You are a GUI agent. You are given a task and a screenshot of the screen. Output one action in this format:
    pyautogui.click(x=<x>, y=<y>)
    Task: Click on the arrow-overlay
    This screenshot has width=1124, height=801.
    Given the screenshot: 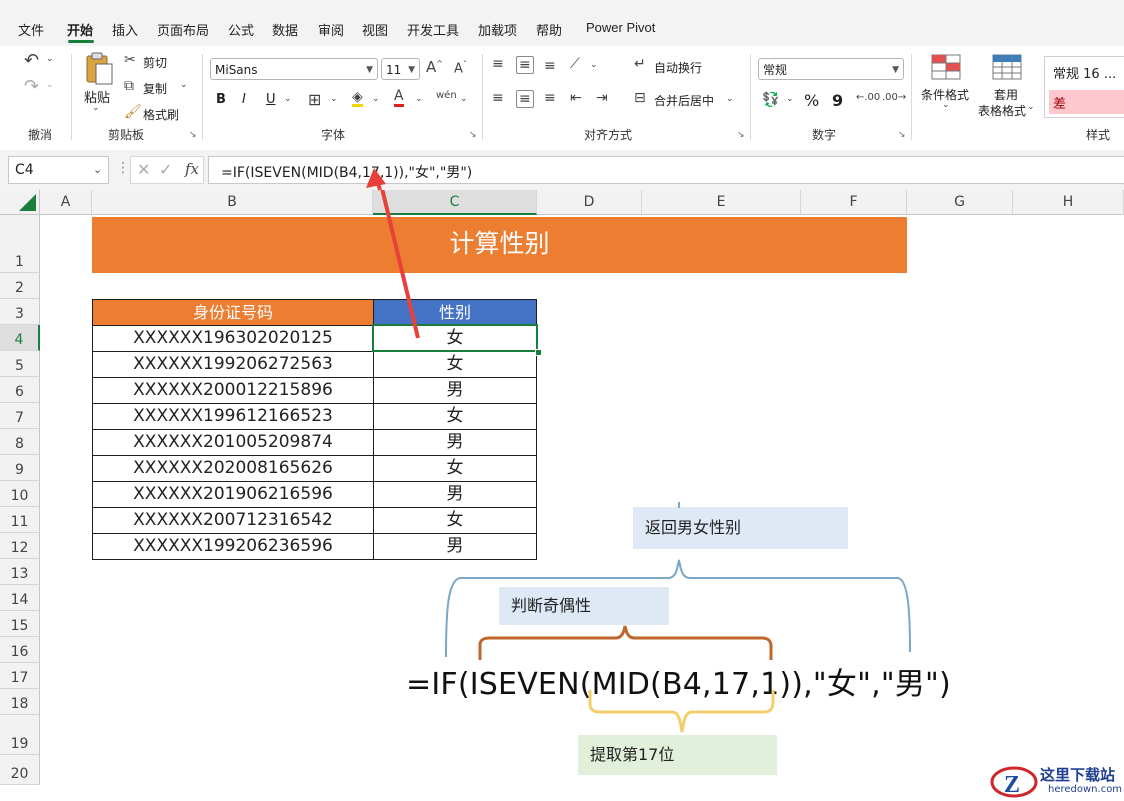 What is the action you would take?
    pyautogui.click(x=376, y=179)
    